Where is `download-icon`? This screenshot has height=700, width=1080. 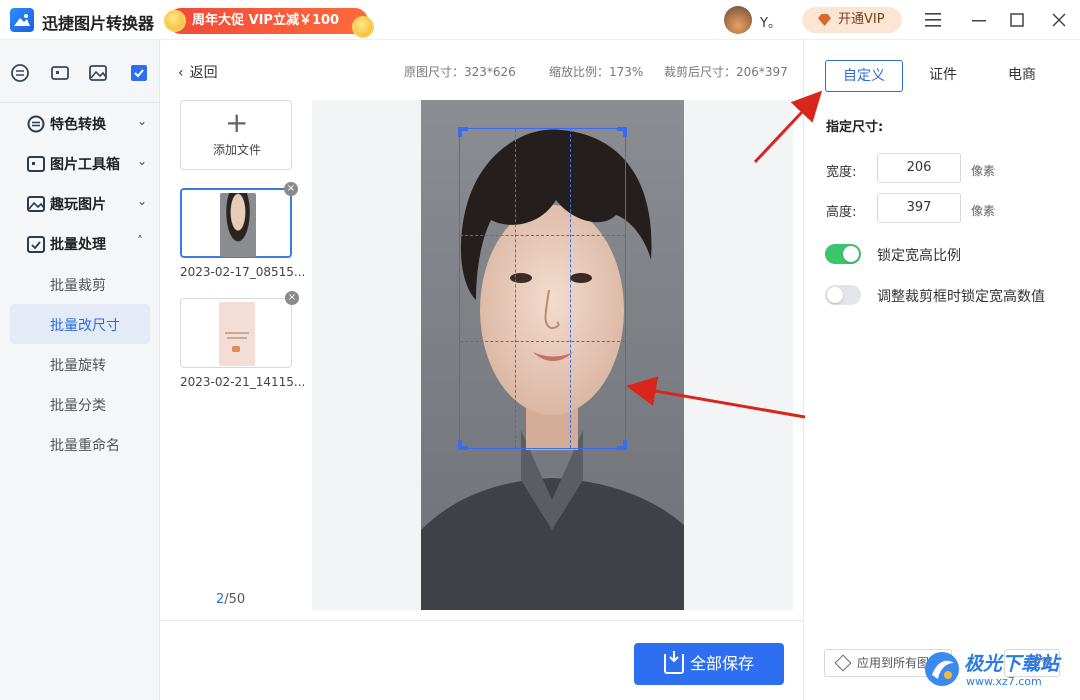 download-icon is located at coordinates (674, 662).